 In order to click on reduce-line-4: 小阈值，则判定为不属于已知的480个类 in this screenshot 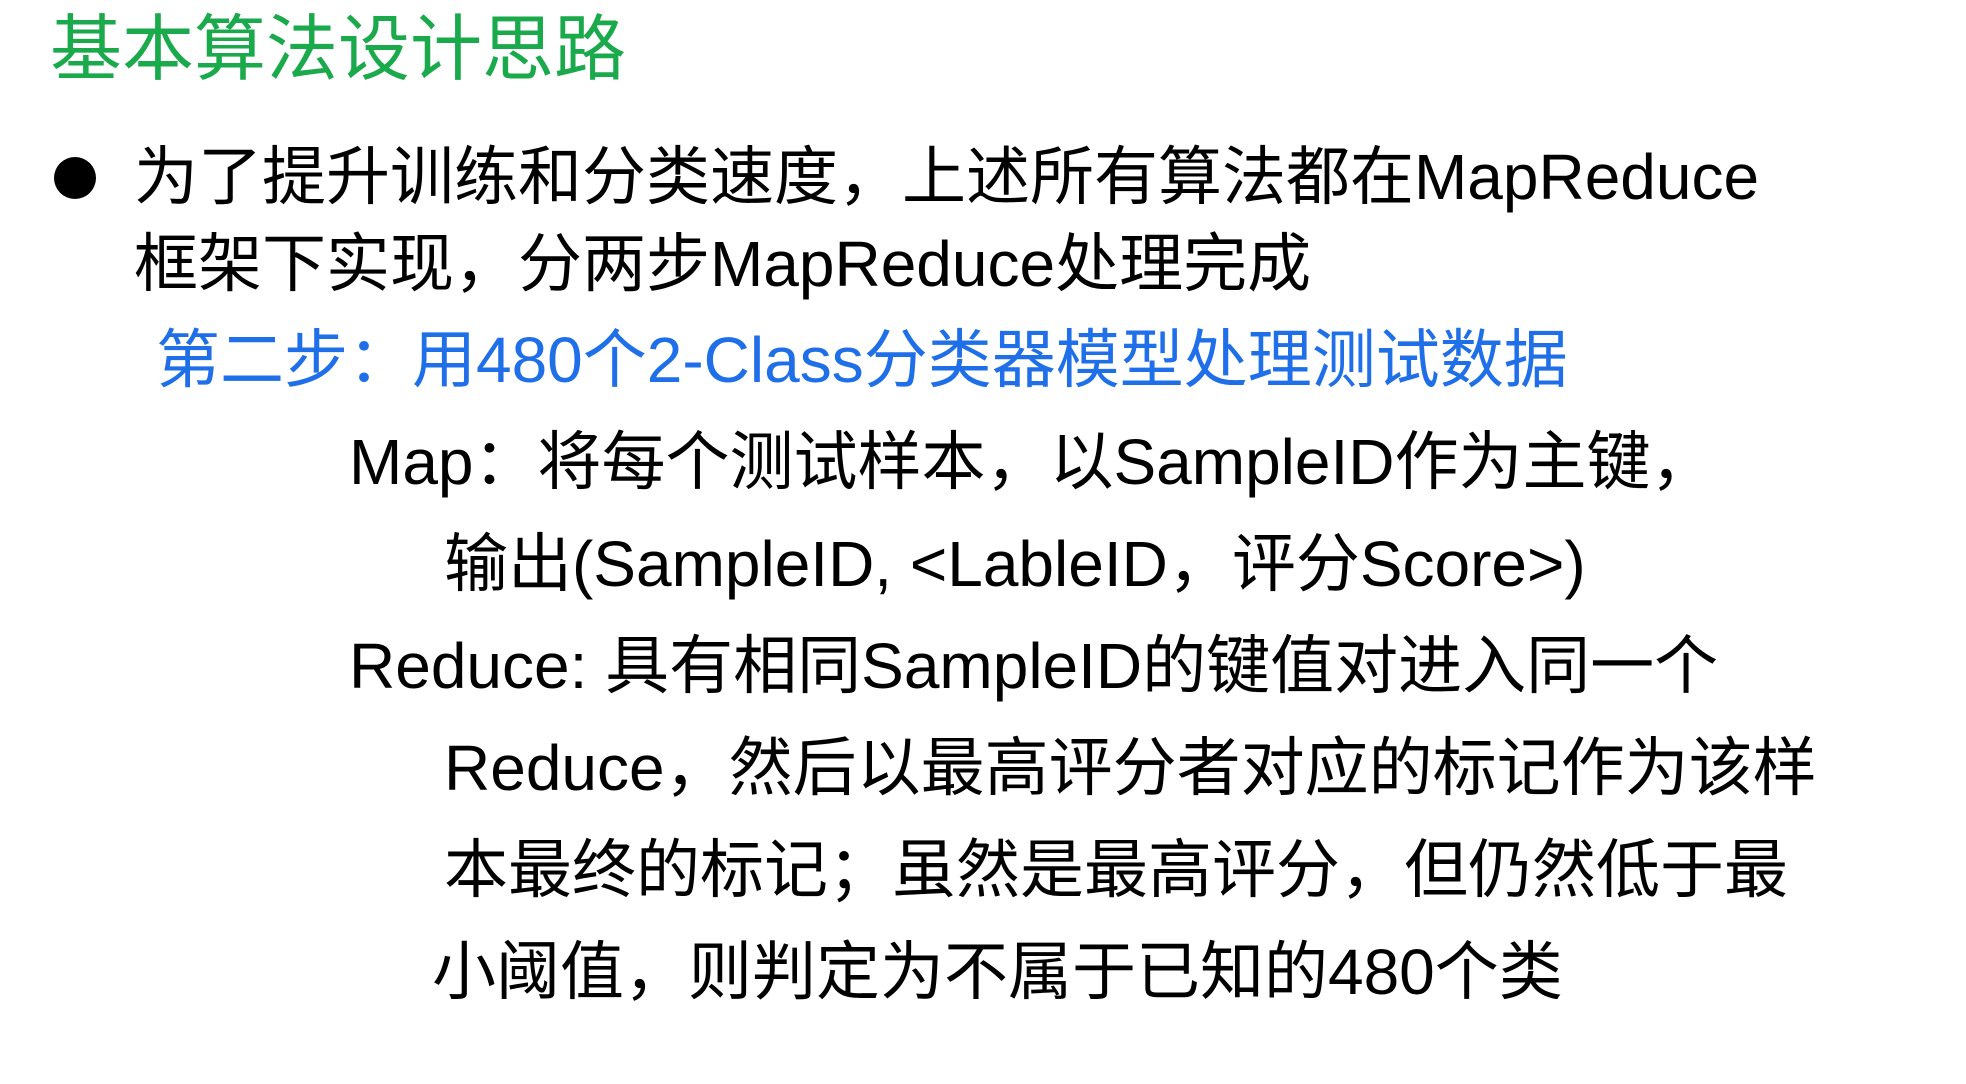, I will do `click(997, 972)`.